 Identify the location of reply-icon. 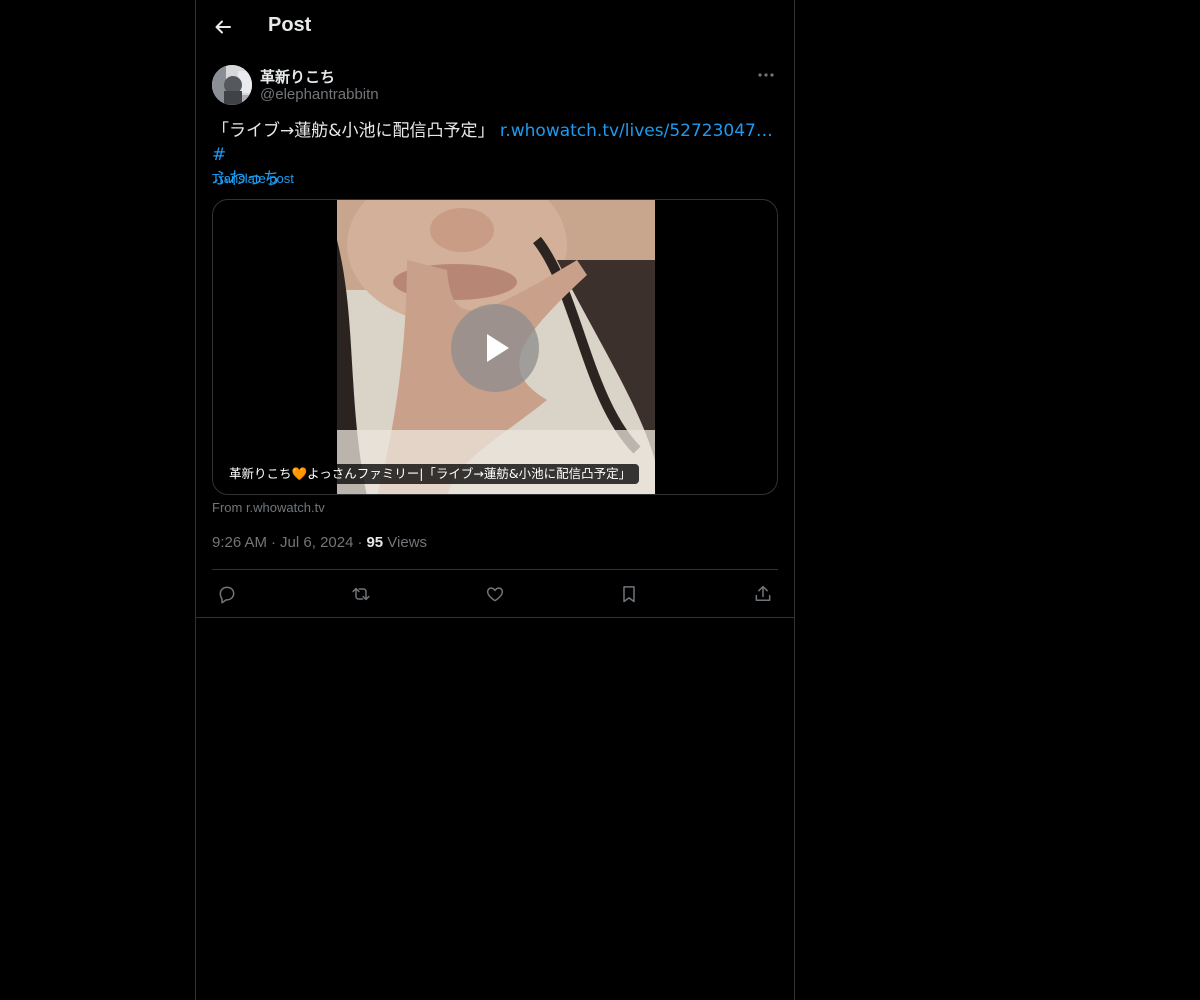
(227, 595).